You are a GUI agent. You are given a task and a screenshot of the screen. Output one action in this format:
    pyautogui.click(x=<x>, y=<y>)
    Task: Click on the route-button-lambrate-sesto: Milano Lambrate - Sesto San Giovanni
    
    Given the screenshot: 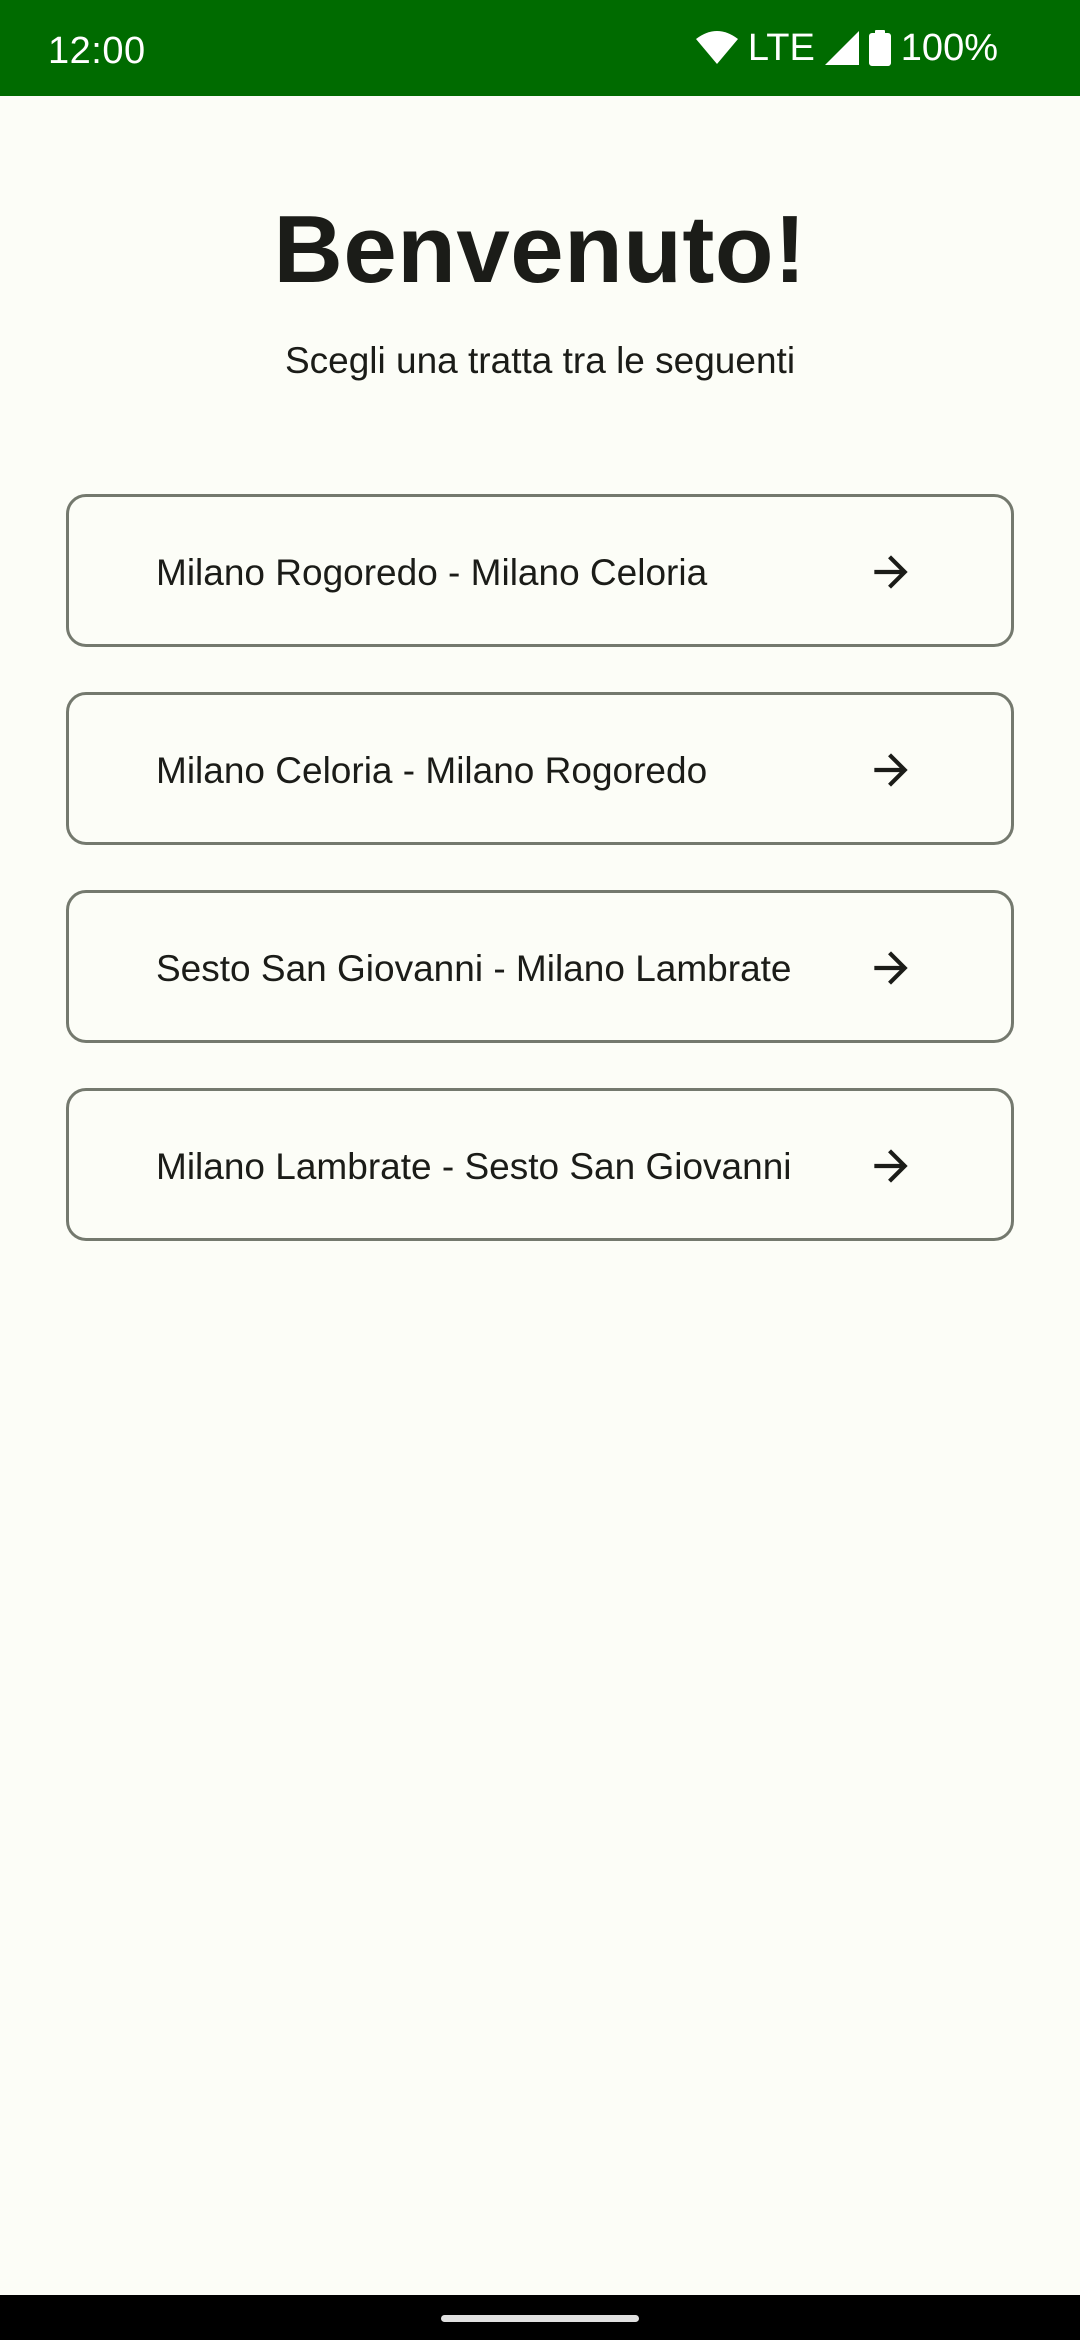 What is the action you would take?
    pyautogui.click(x=540, y=1164)
    